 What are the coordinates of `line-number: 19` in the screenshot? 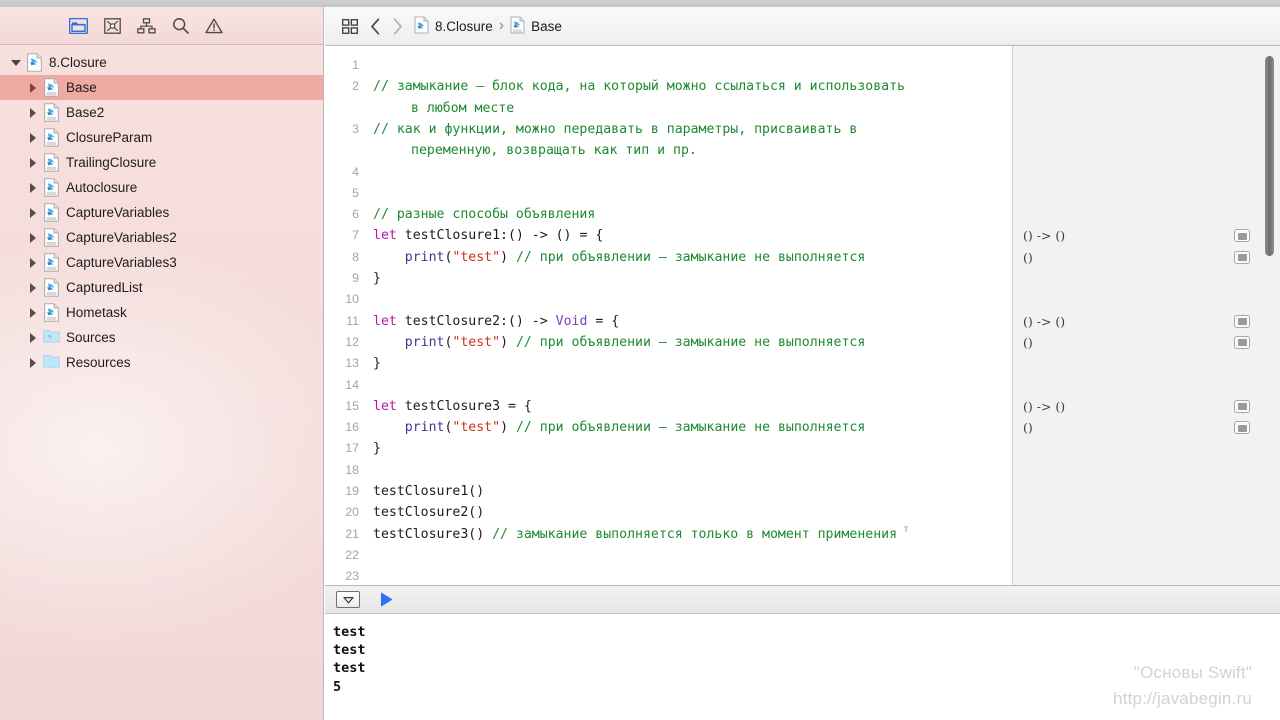 It's located at (352, 491).